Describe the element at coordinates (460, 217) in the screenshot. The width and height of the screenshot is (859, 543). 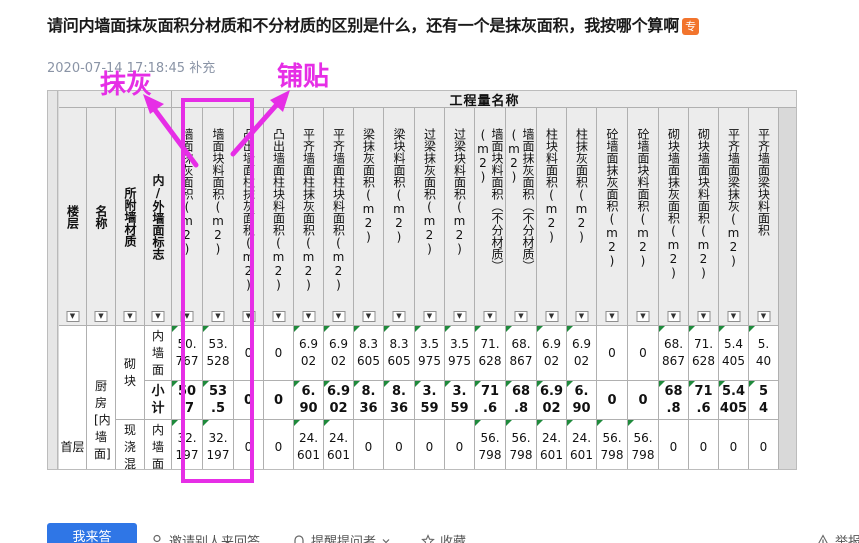
I see `column-header-c10: 过梁块料面积(m2) ▼` at that location.